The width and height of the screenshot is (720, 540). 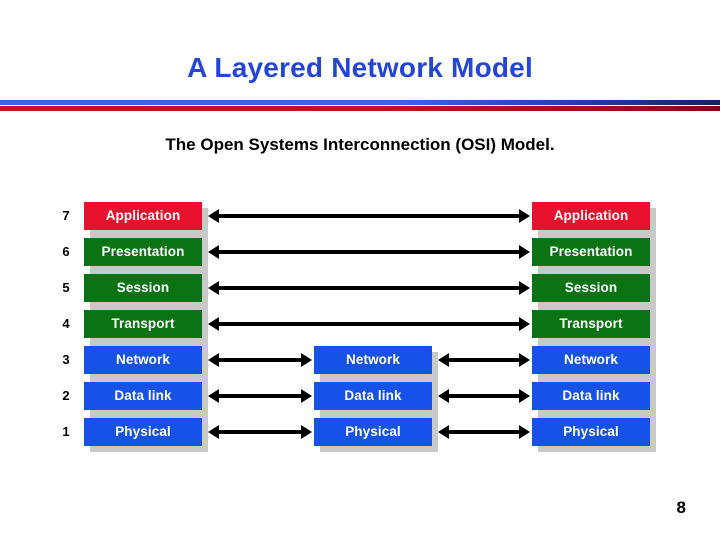 I want to click on layer-number-6: 6, so click(x=66, y=251).